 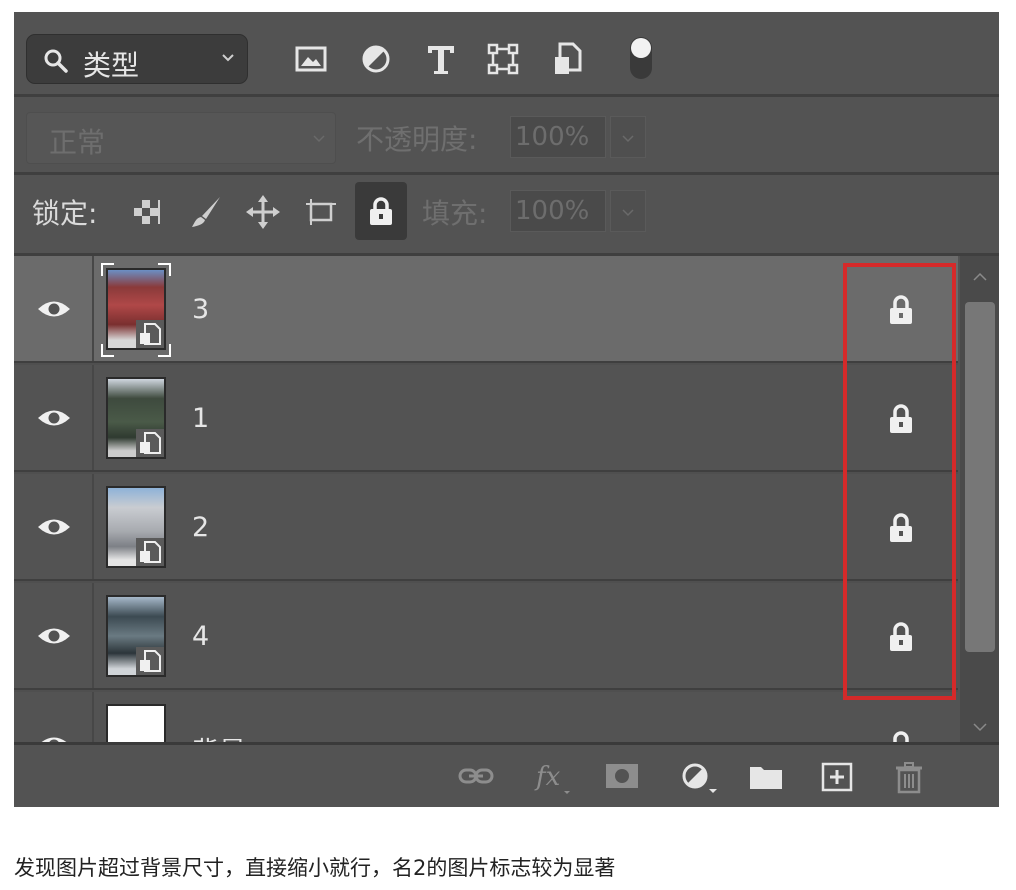 I want to click on scroll-down-icon, so click(x=980, y=727).